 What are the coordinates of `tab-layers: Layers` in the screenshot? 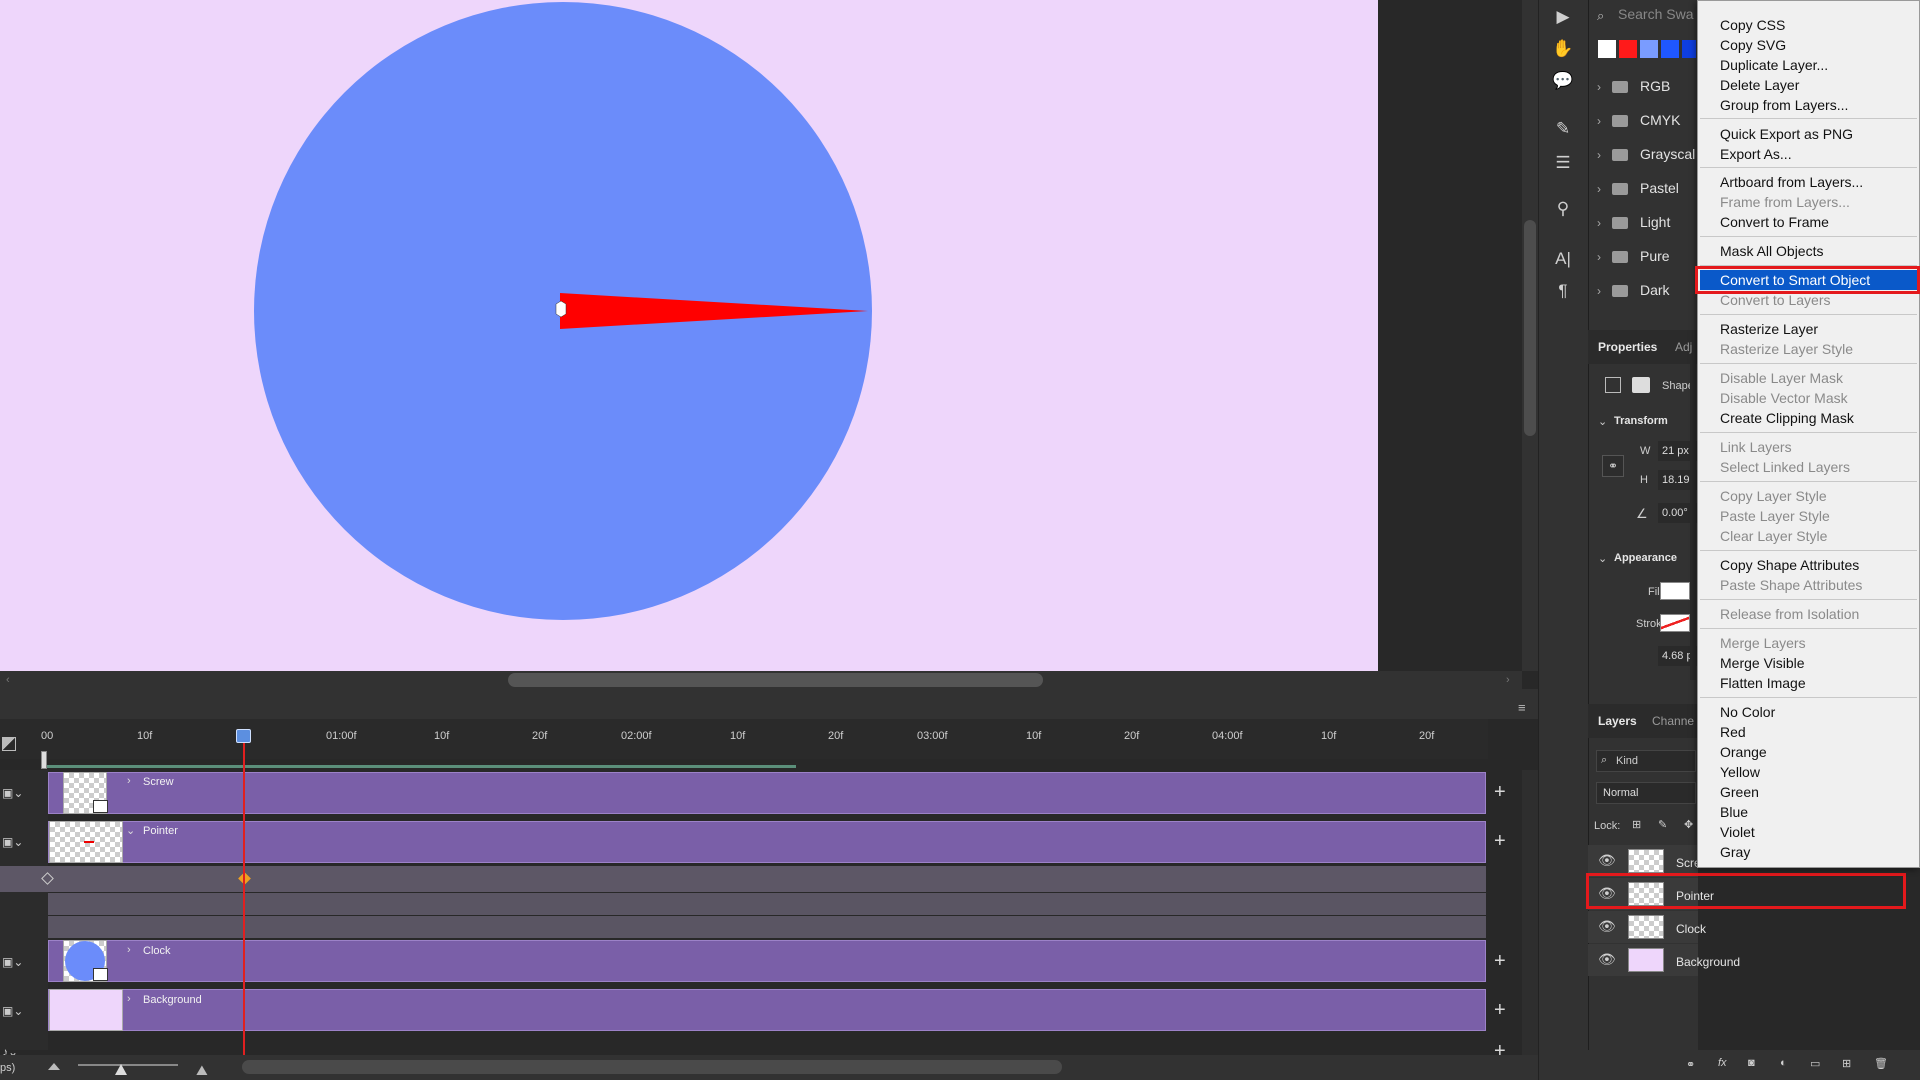 It's located at (1617, 721).